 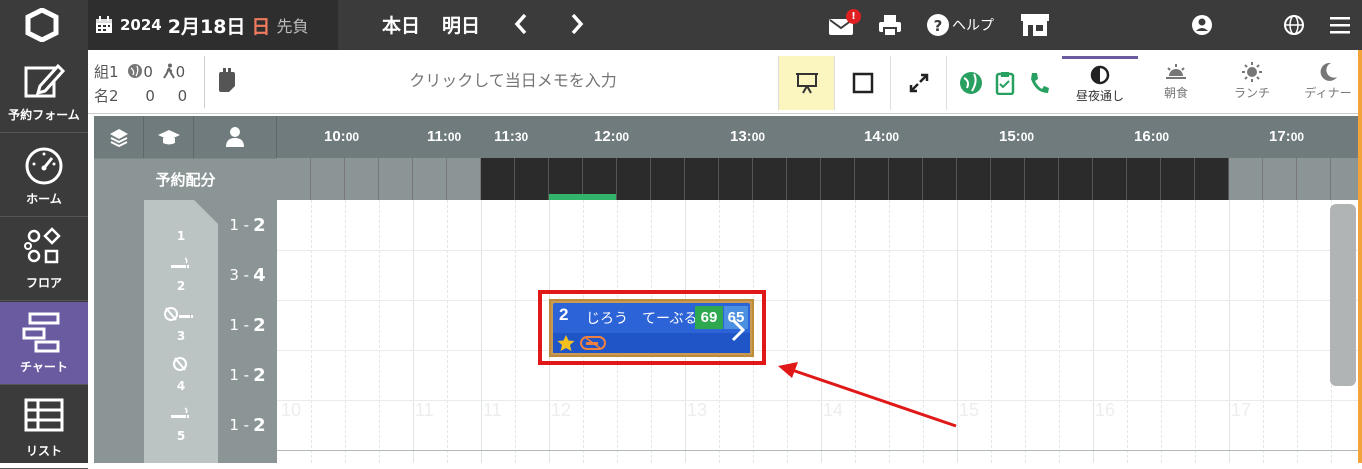 I want to click on sidebar-item-reservation-form: 予約フォーム, so click(x=44, y=91).